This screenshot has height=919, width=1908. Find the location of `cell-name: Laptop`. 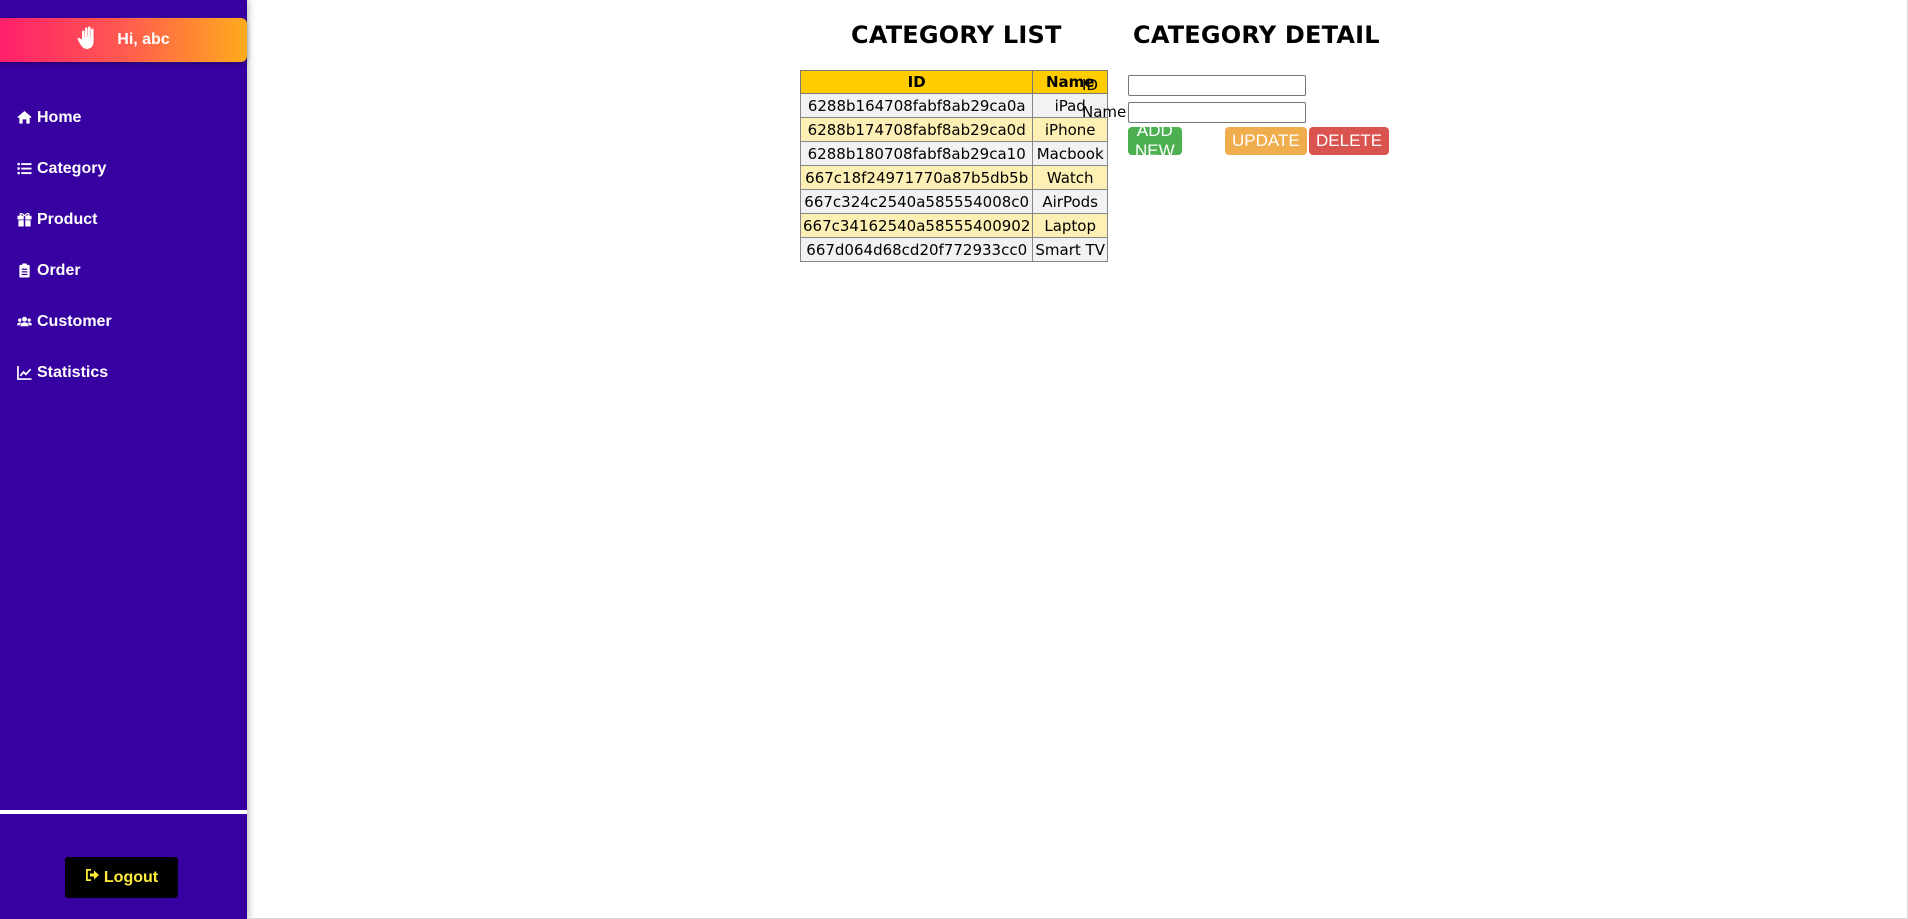

cell-name: Laptop is located at coordinates (1070, 225).